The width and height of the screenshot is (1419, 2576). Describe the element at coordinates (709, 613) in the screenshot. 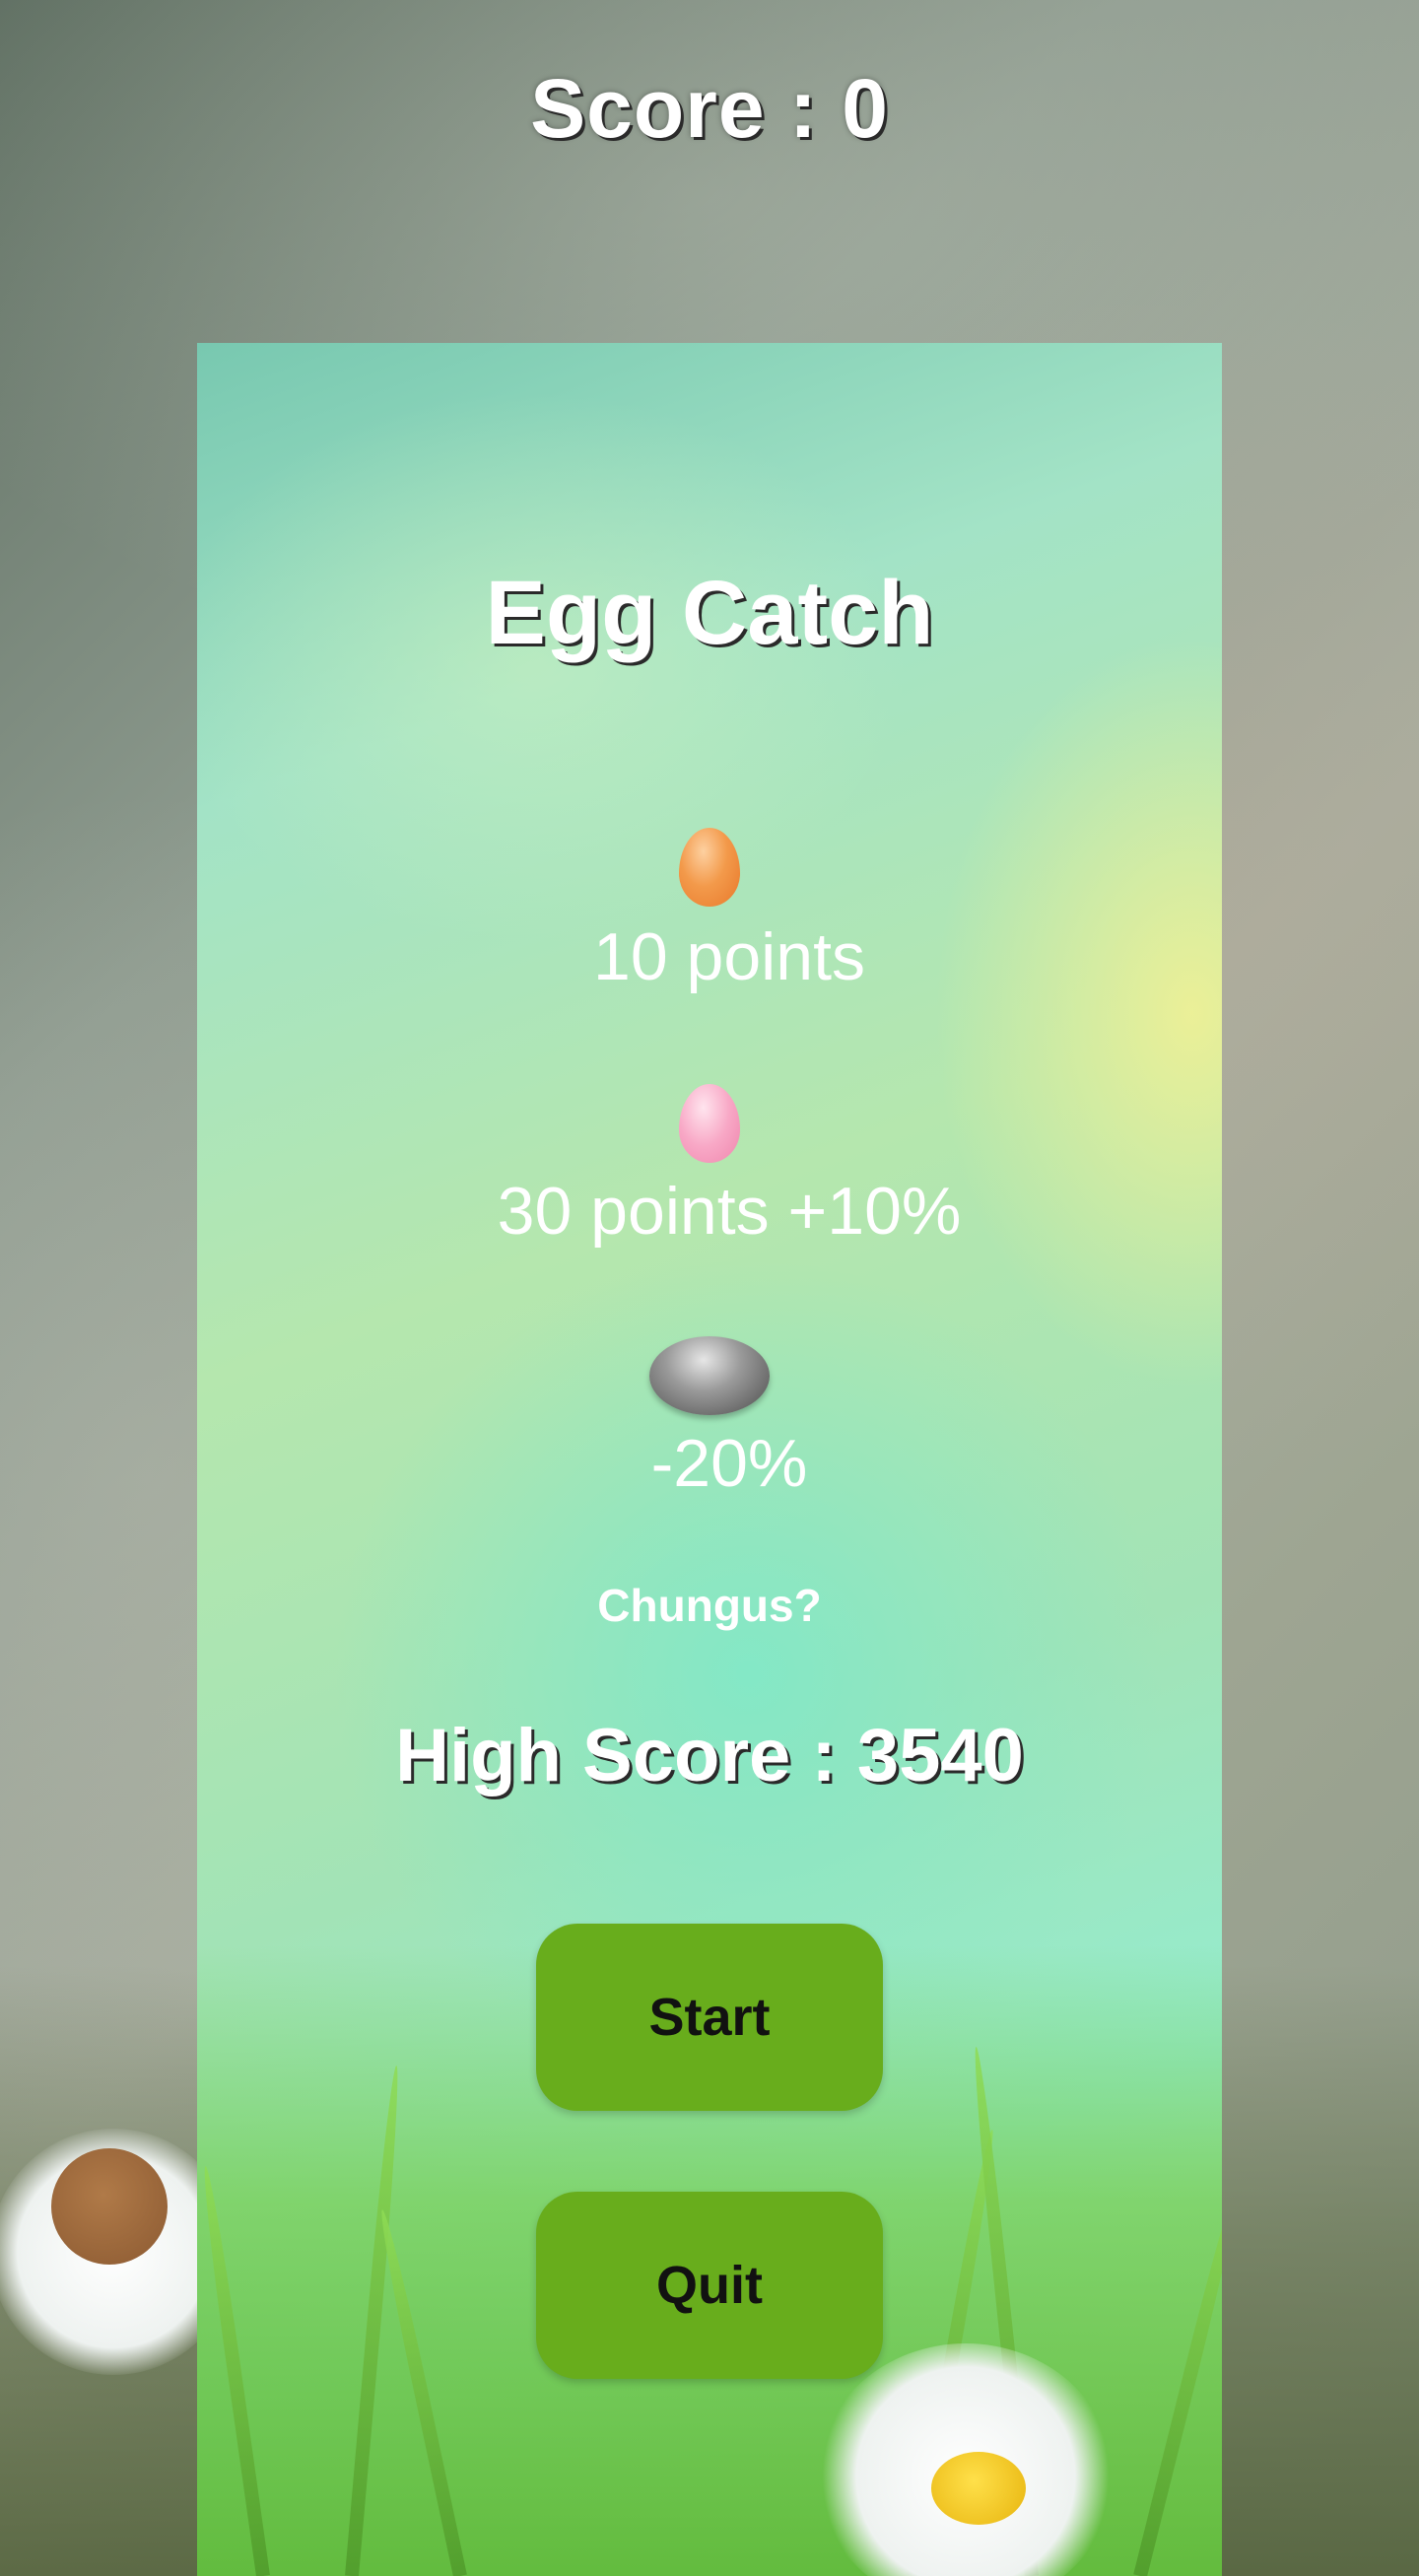

I see `game-title: Egg Catch` at that location.